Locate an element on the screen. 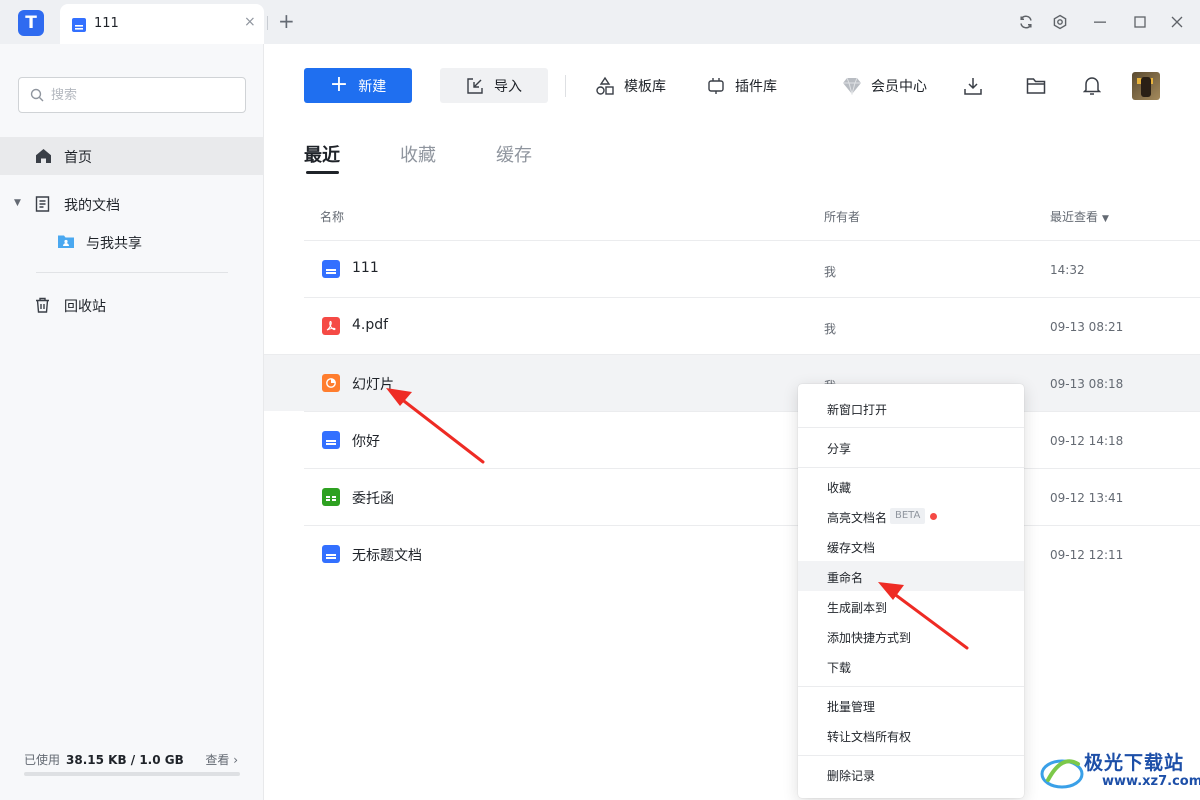 The height and width of the screenshot is (800, 1200). folder-icon is located at coordinates (1036, 86).